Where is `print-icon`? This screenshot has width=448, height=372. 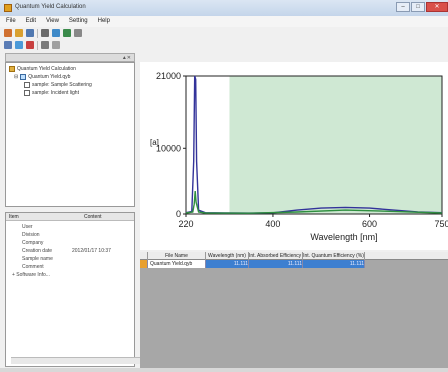 print-icon is located at coordinates (45, 33).